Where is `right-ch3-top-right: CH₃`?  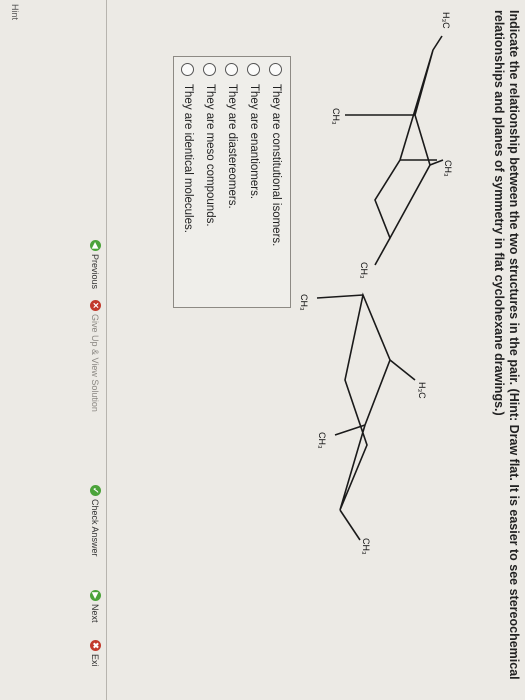
right-ch3-top-right: CH₃ is located at coordinates (366, 546).